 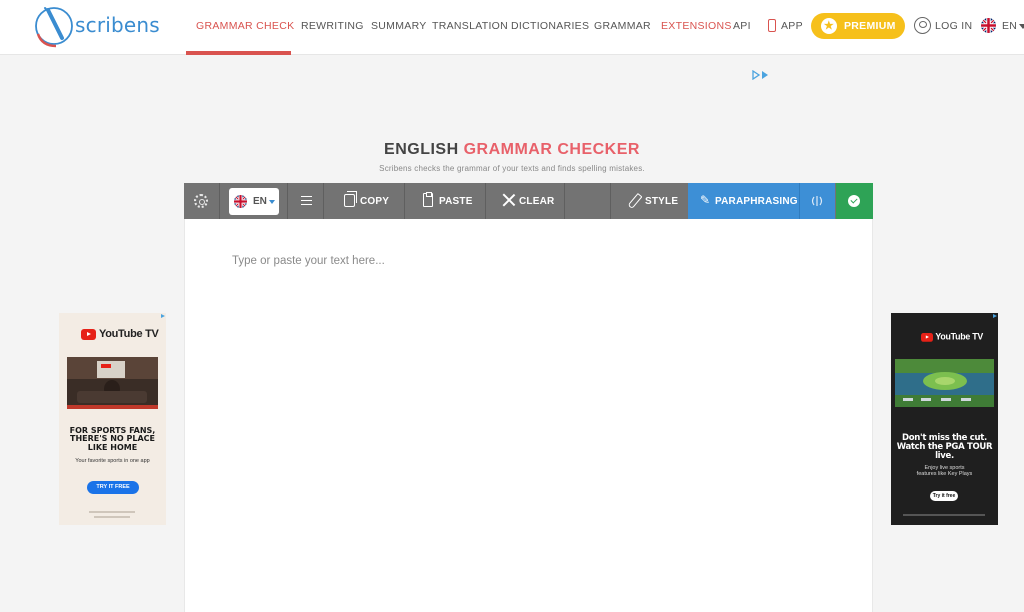 I want to click on active-nav-underline, so click(x=238, y=53).